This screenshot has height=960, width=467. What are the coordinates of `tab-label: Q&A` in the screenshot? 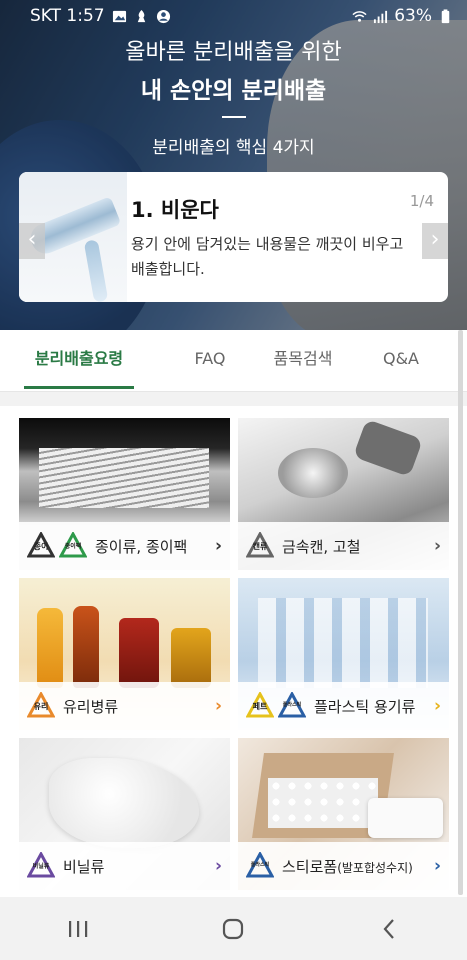 It's located at (400, 358).